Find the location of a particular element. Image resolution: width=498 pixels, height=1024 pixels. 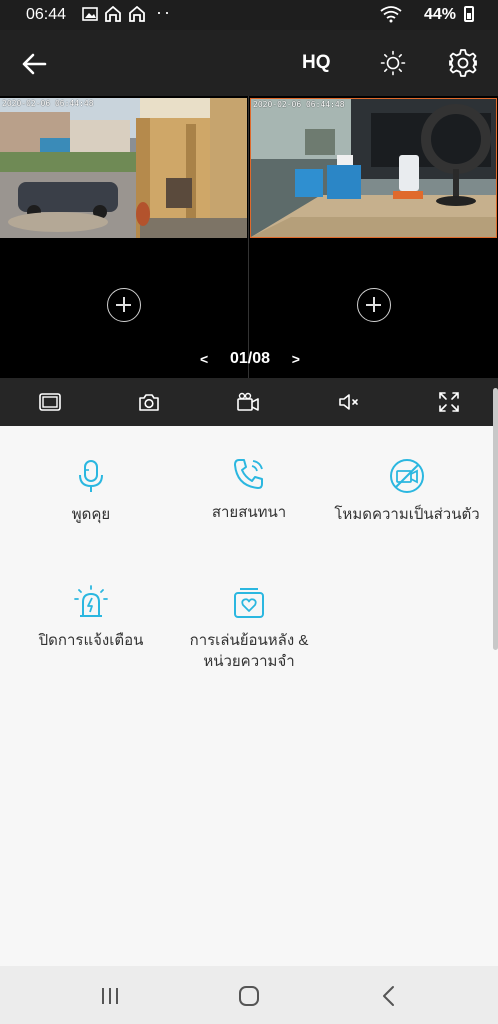

prev-page-button: < is located at coordinates (204, 359).